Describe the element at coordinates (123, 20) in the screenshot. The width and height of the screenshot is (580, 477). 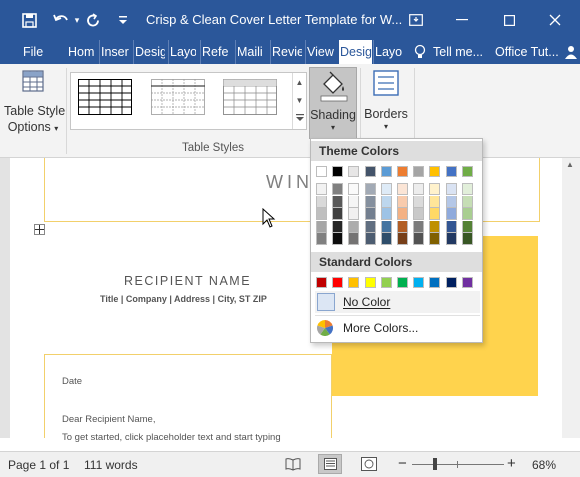
I see `customize-toolbar-icon` at that location.